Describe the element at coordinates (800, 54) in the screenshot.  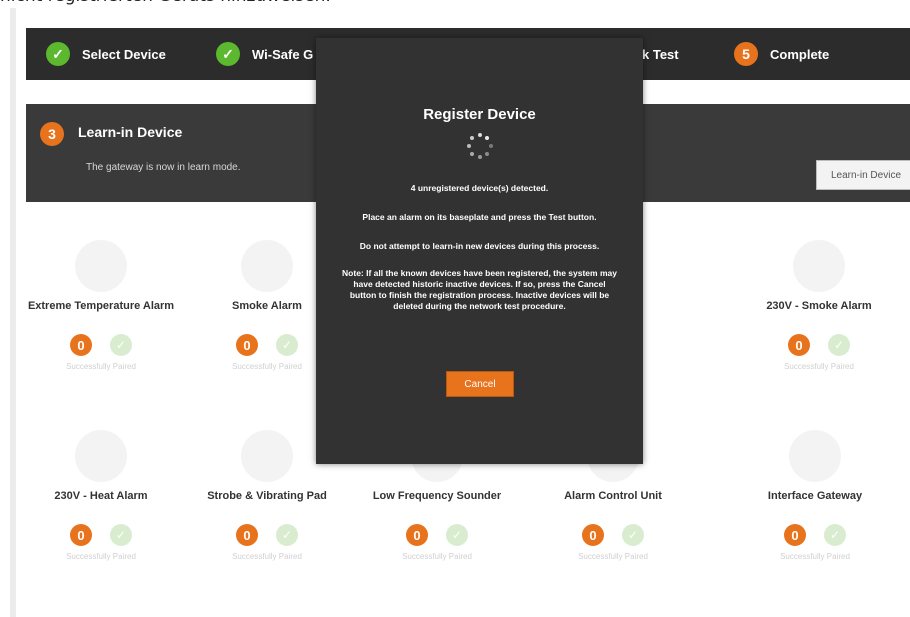
I see `step-label: Complete` at that location.